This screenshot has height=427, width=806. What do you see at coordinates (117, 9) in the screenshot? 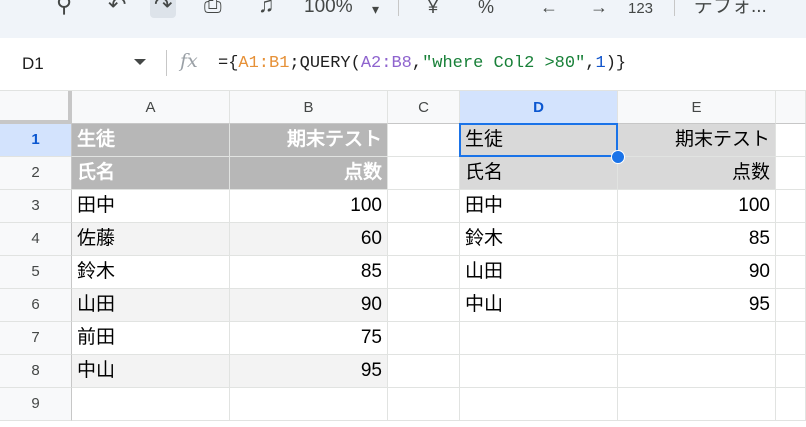
I see `undo-icon: ↶` at bounding box center [117, 9].